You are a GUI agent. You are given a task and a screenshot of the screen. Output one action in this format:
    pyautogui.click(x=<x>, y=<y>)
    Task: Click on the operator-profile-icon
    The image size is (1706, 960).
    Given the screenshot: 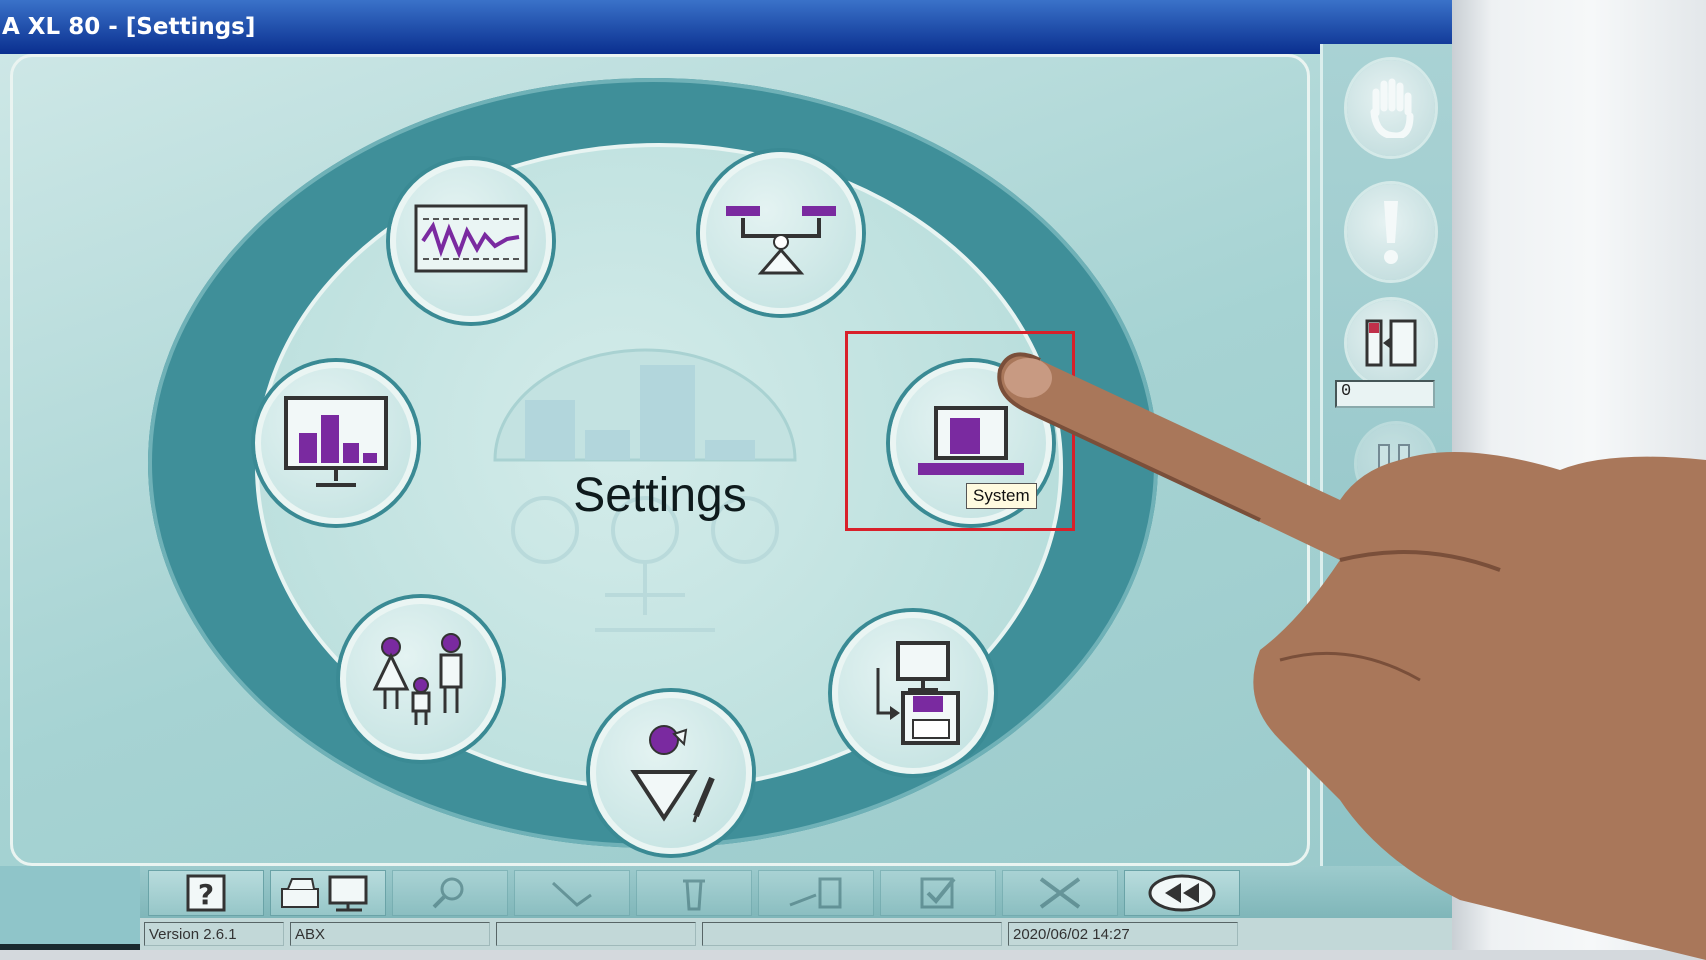 What is the action you would take?
    pyautogui.click(x=672, y=774)
    